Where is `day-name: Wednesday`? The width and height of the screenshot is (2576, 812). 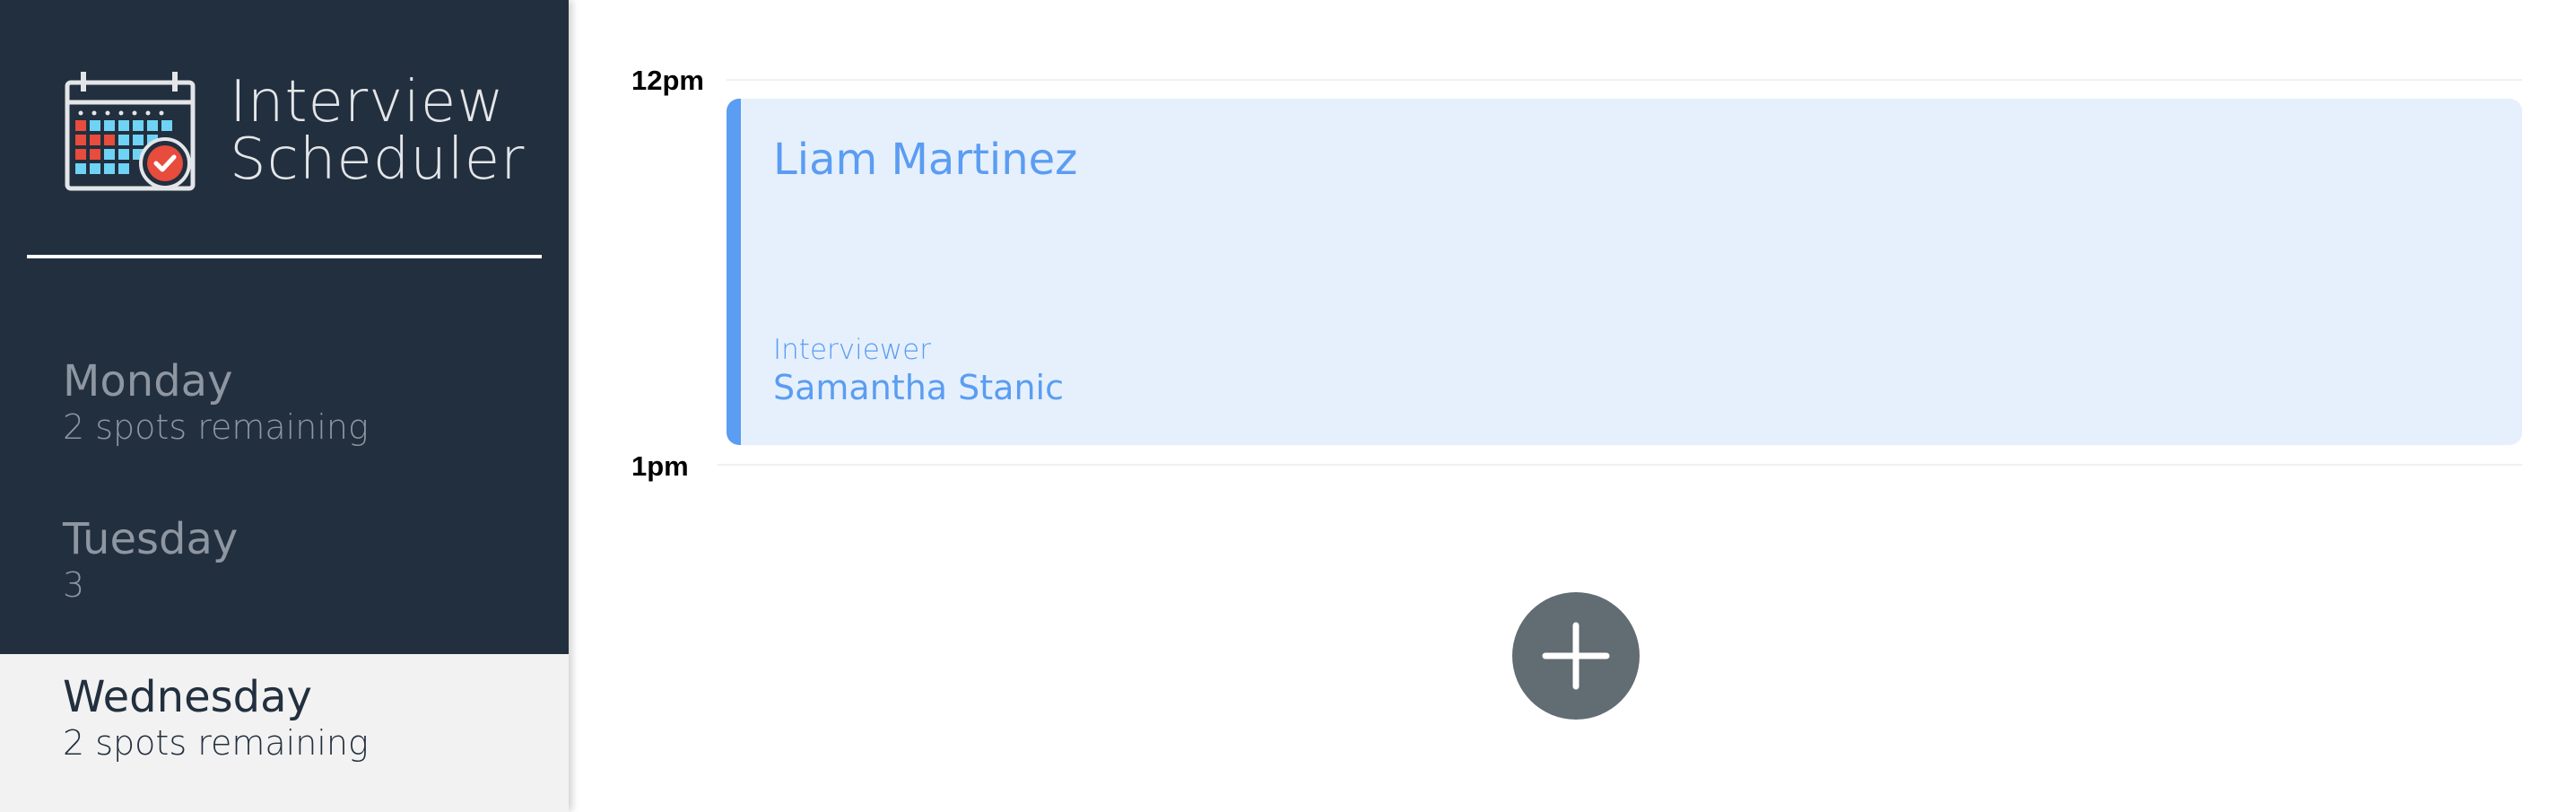 day-name: Wednesday is located at coordinates (187, 697).